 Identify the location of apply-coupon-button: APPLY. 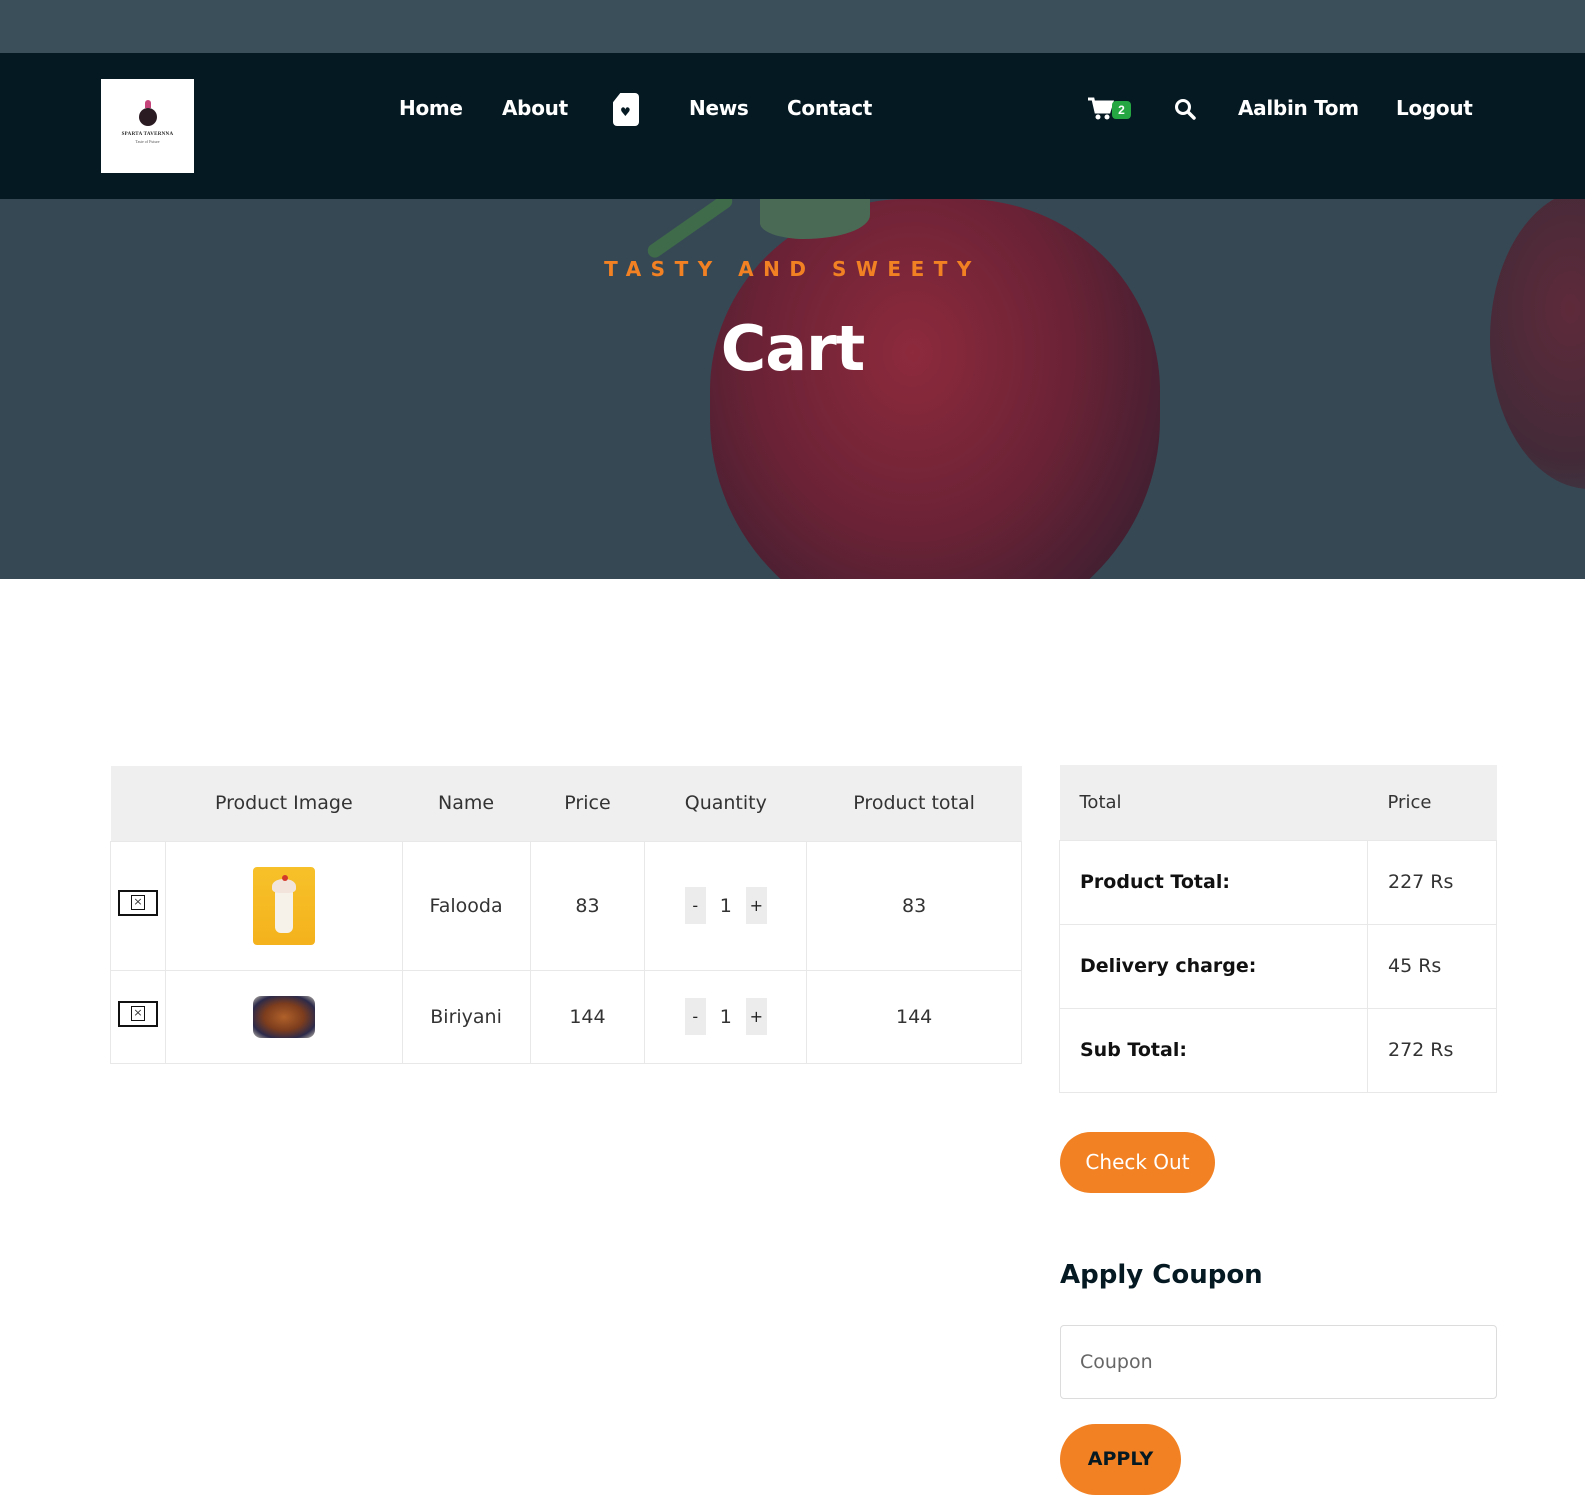
(1120, 1459).